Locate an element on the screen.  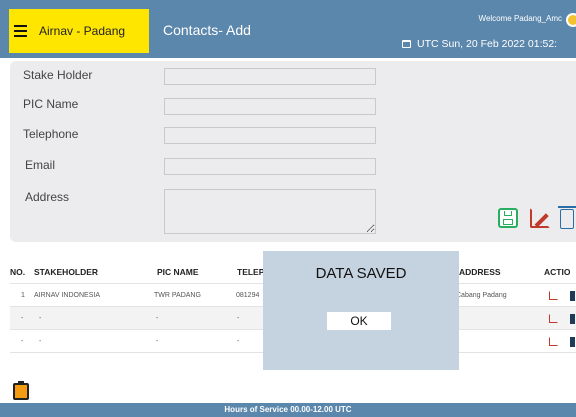
footer-bar: Hours of Service 00.00-12.00 UTC is located at coordinates (288, 410).